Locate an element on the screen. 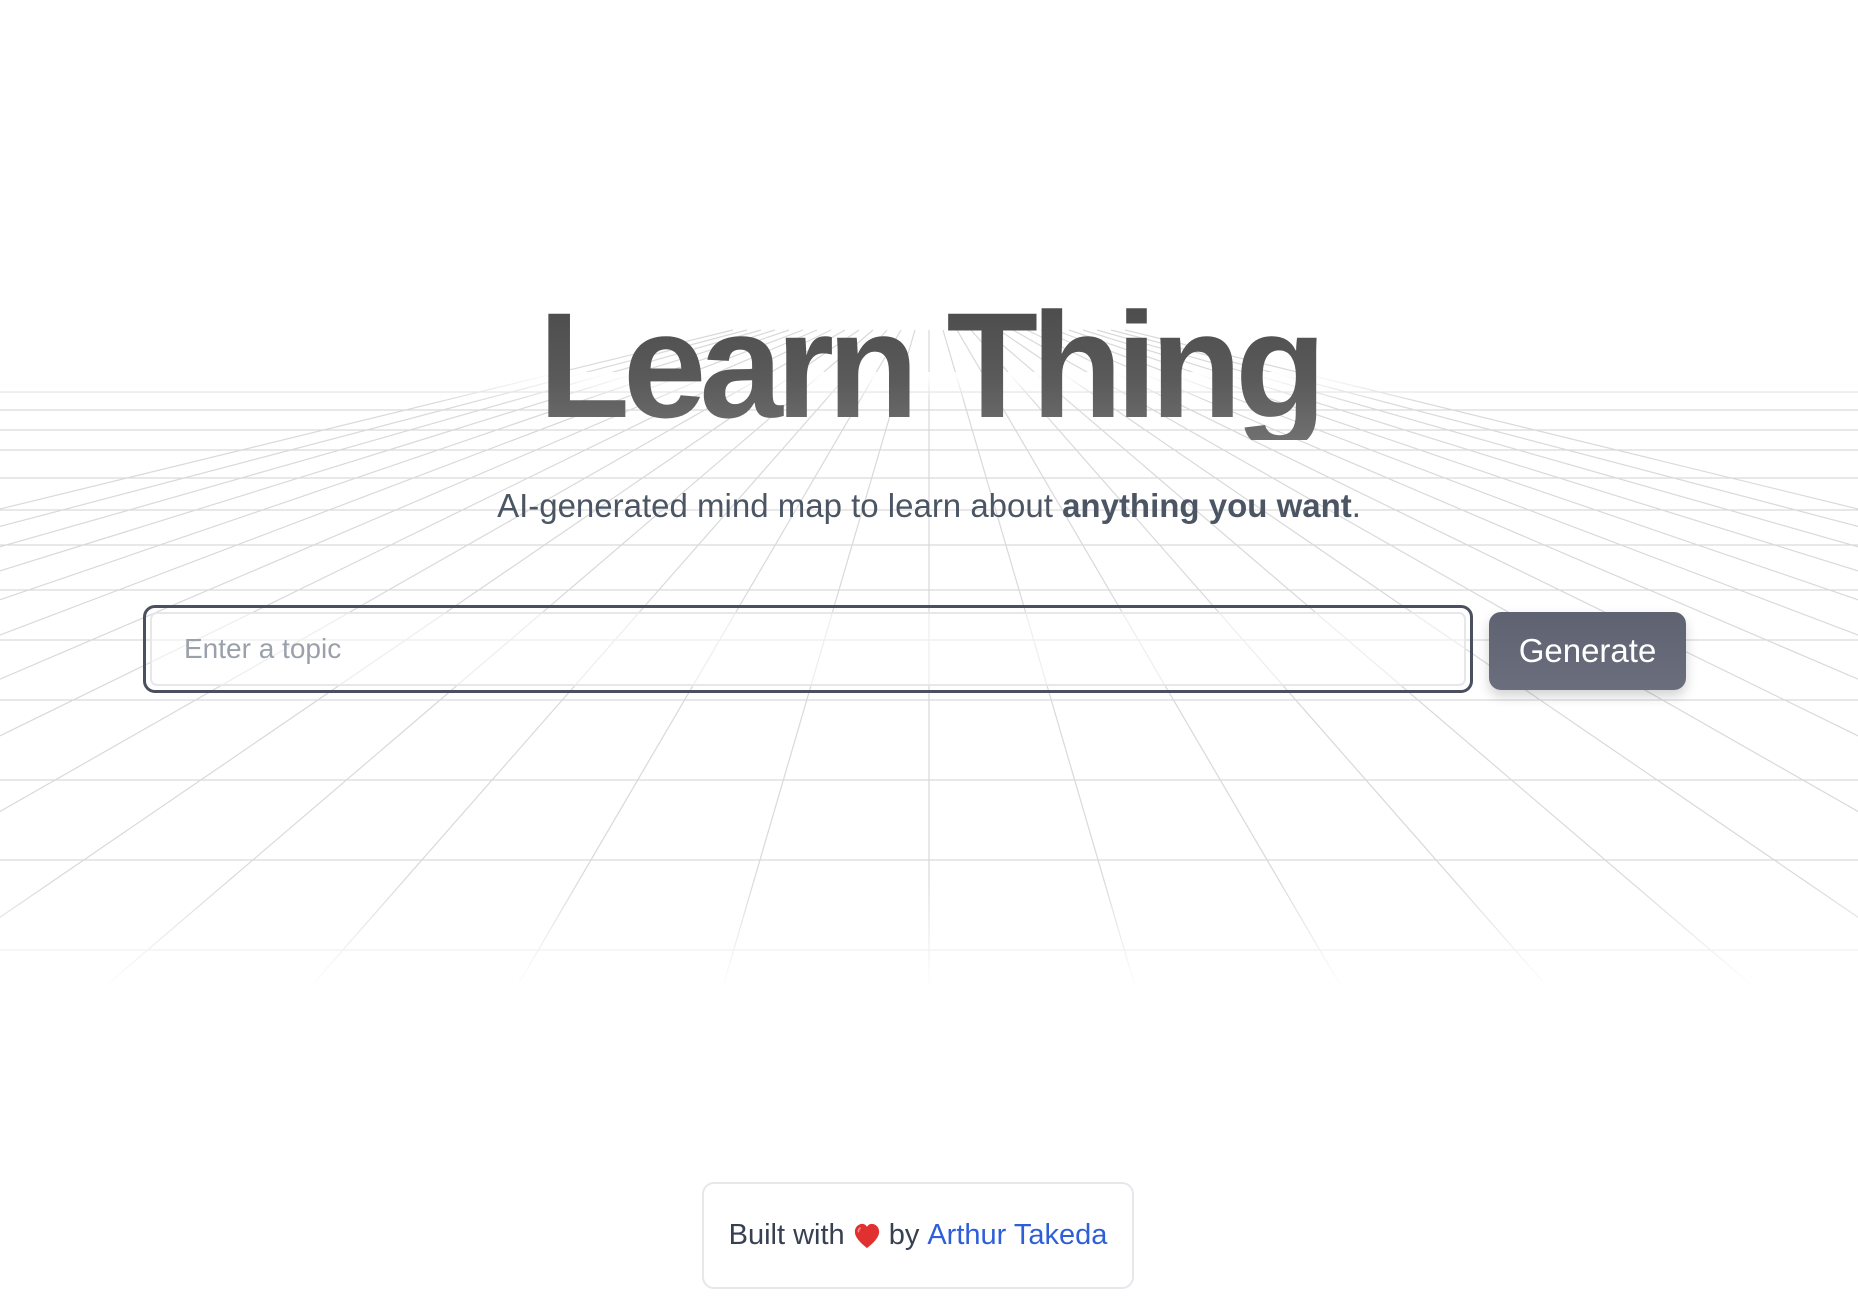 This screenshot has width=1858, height=1308. footer-by: by is located at coordinates (904, 1235).